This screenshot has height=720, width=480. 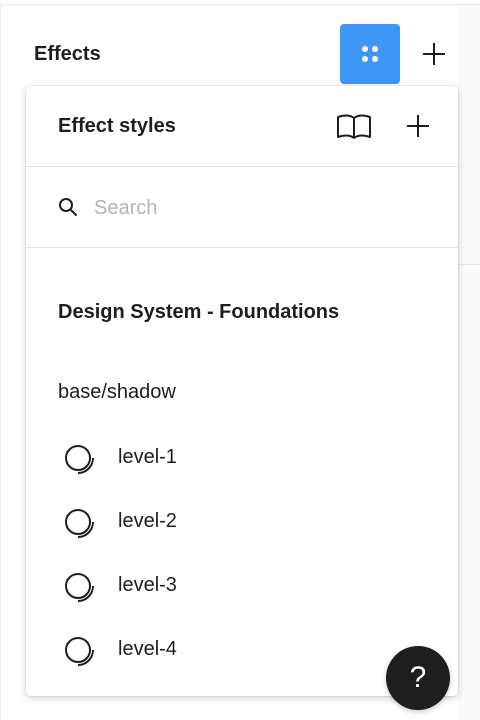 What do you see at coordinates (117, 392) in the screenshot?
I see `style-group-name: base/shadow` at bounding box center [117, 392].